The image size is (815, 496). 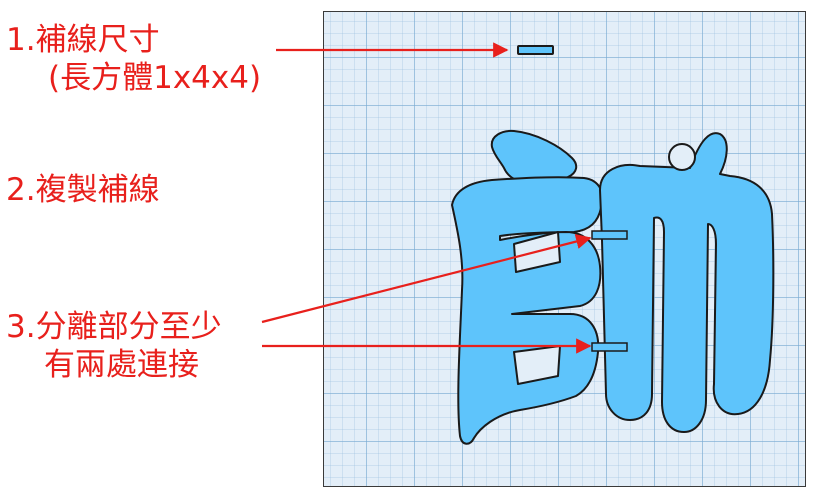 What do you see at coordinates (534, 156) in the screenshot?
I see `character-dot-stroke` at bounding box center [534, 156].